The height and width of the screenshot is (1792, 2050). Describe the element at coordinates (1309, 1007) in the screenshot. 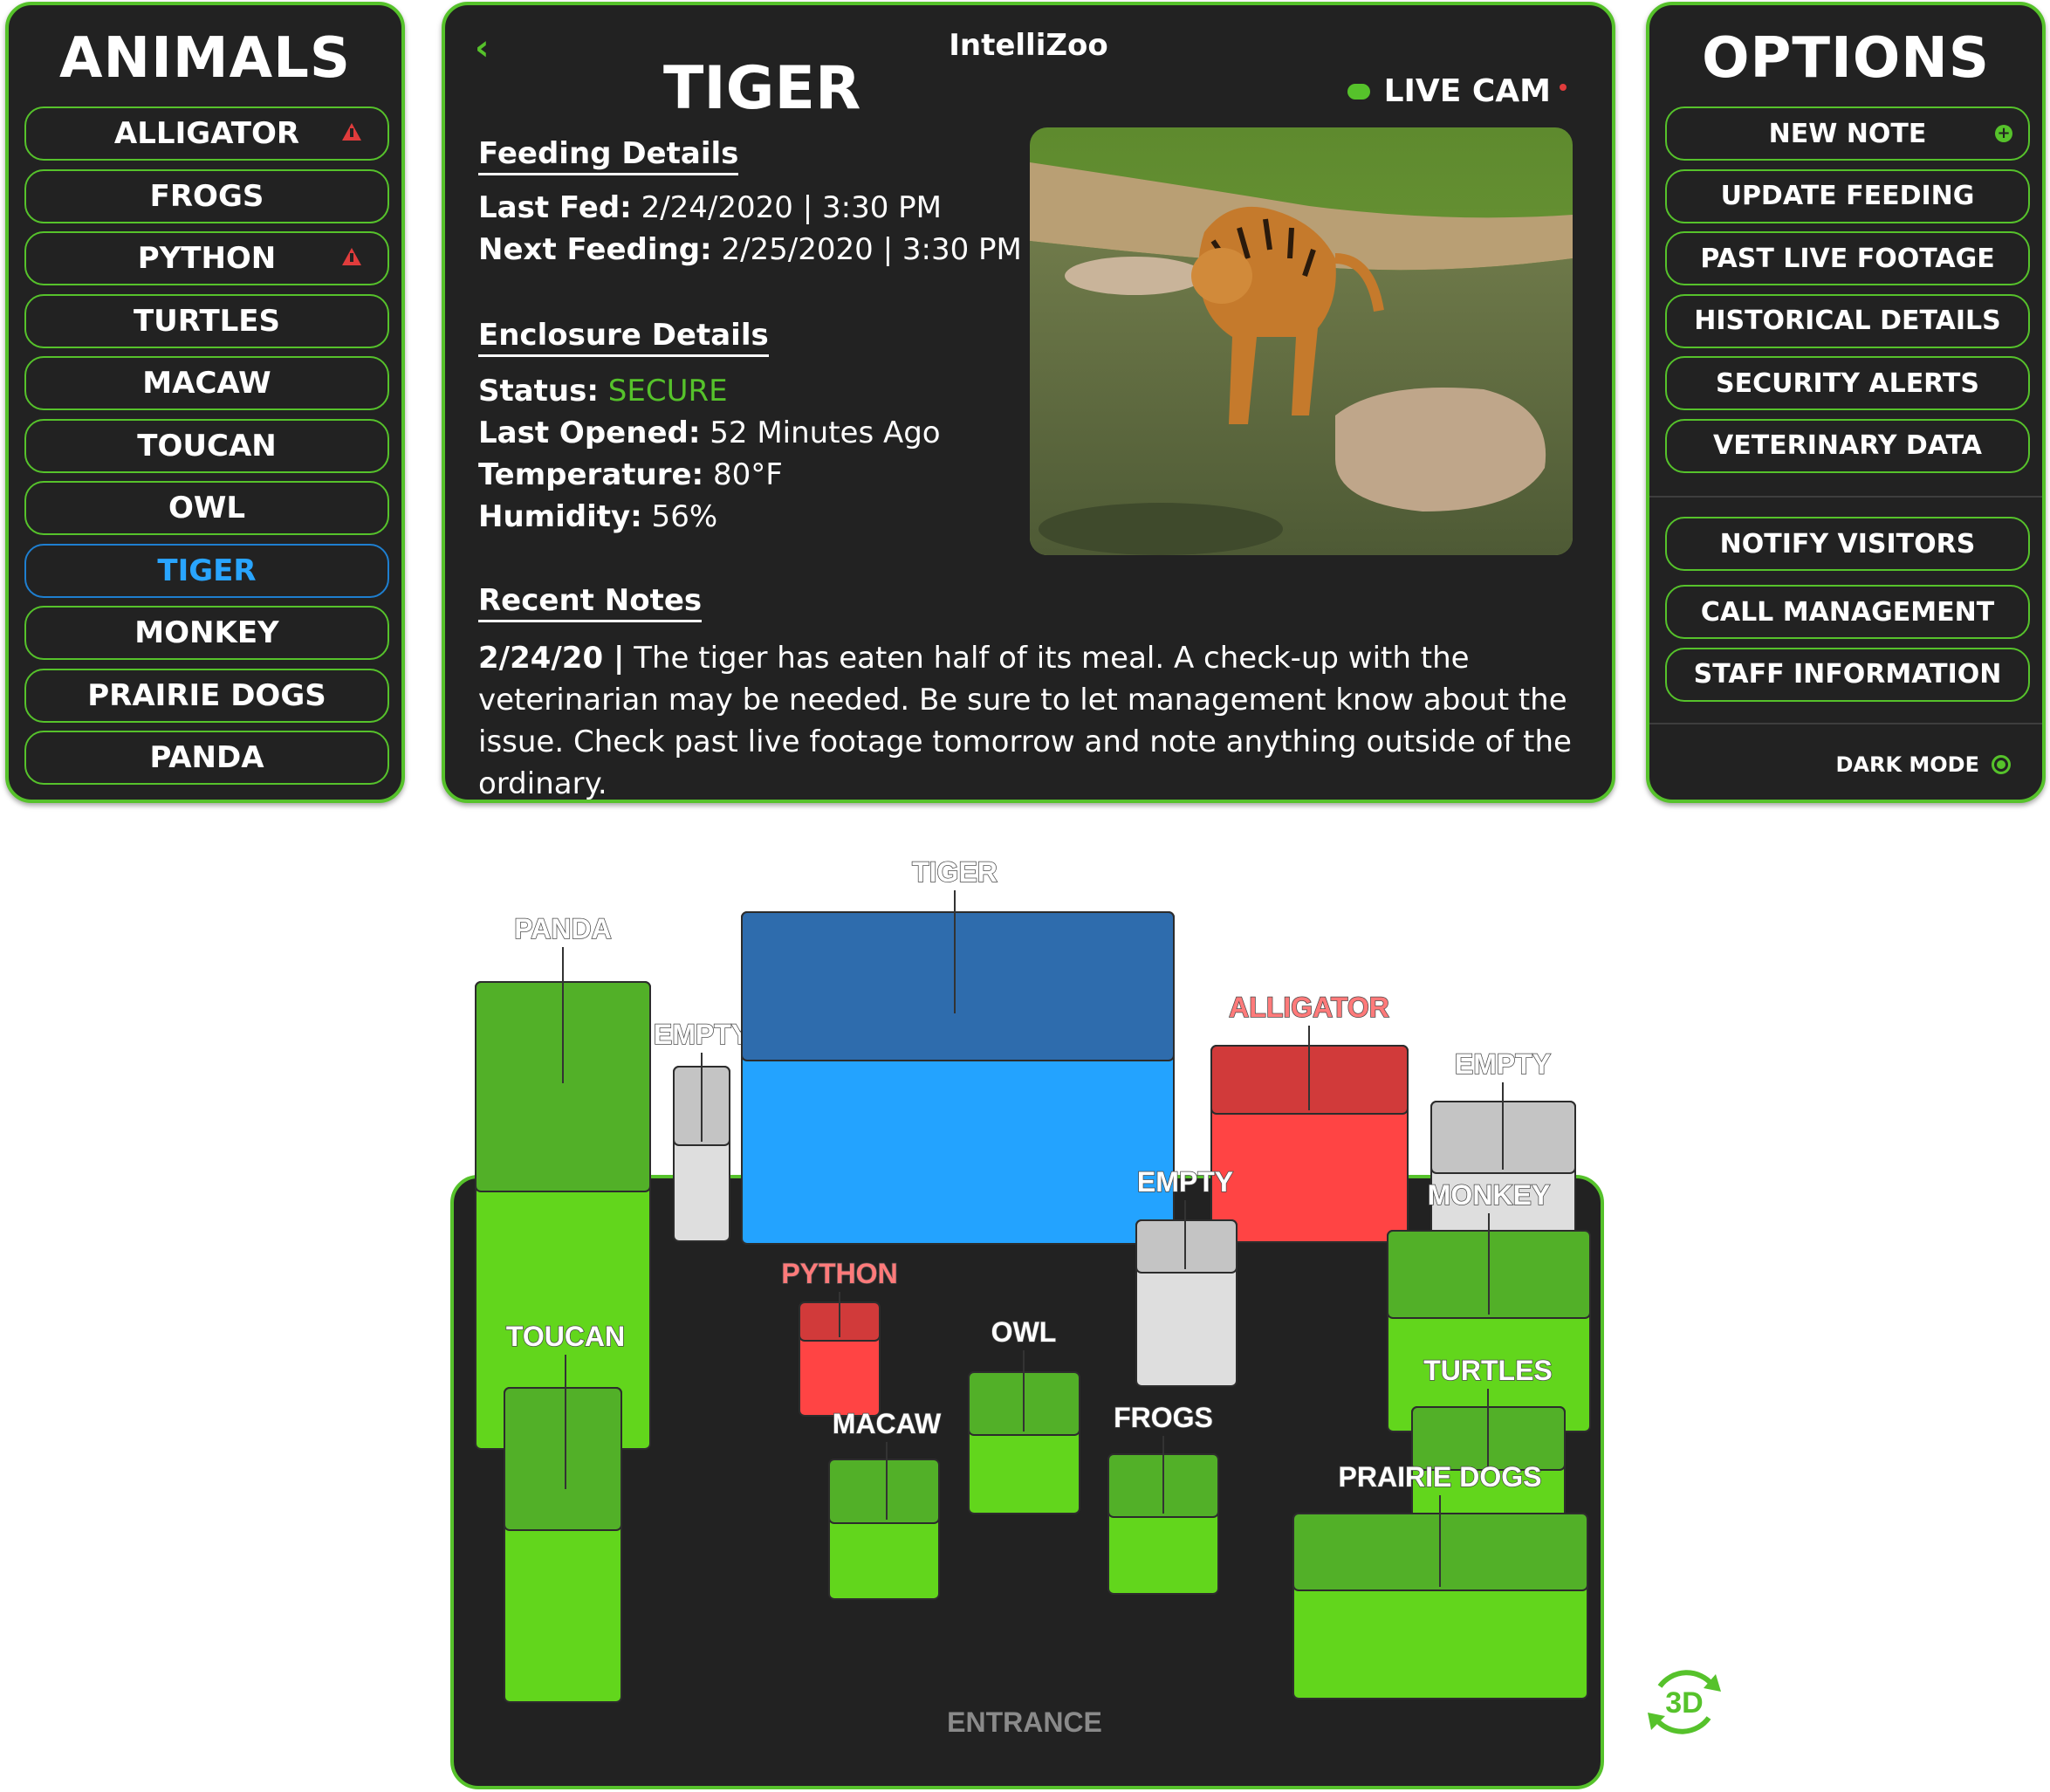

I see `enclosure-label: ALLIGATOR` at that location.